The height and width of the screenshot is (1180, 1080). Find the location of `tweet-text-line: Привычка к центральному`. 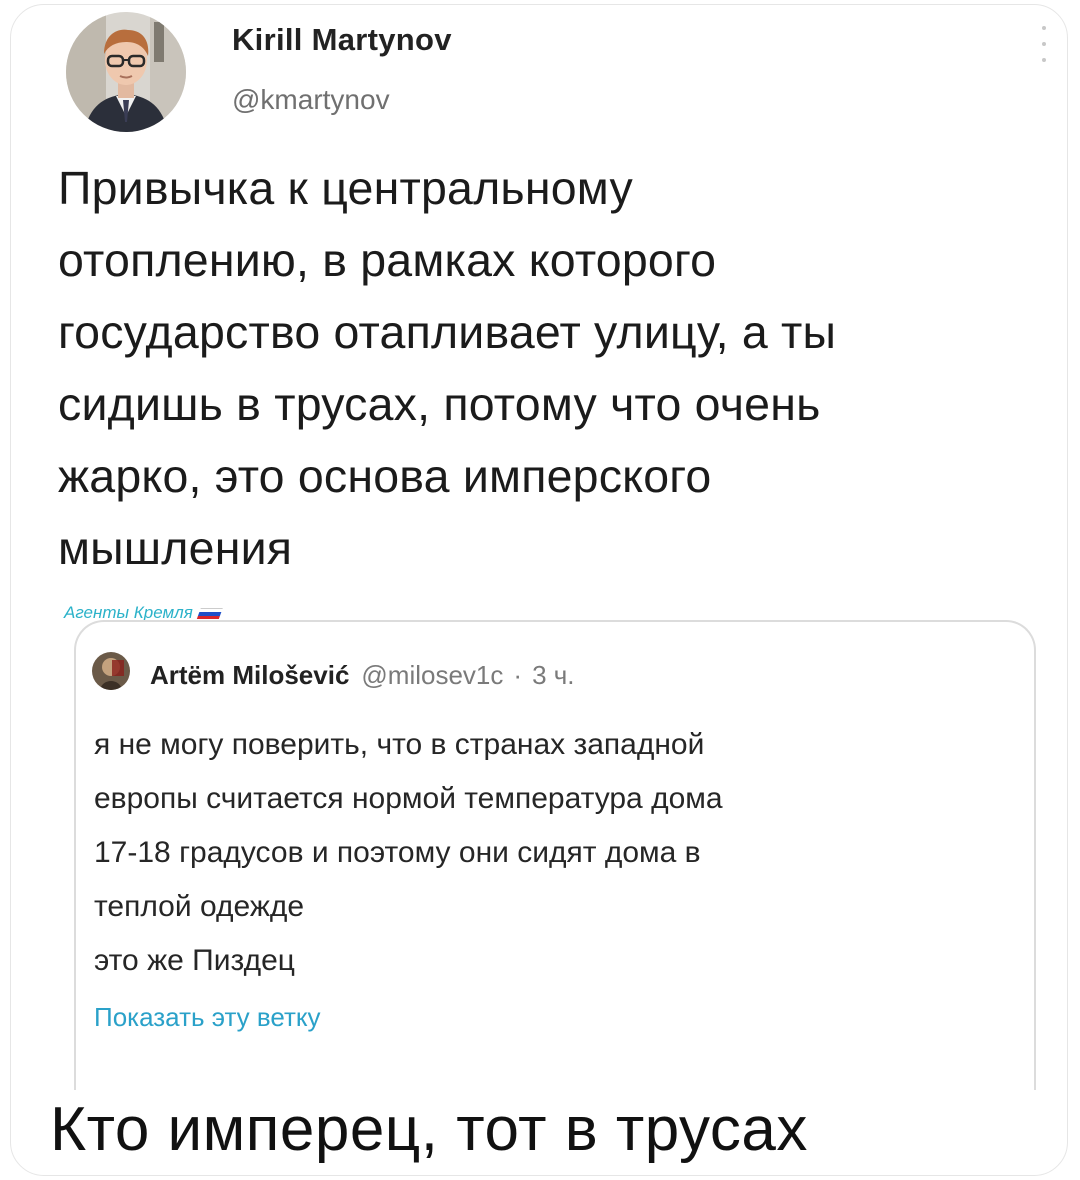

tweet-text-line: Привычка к центральному is located at coordinates (345, 188).